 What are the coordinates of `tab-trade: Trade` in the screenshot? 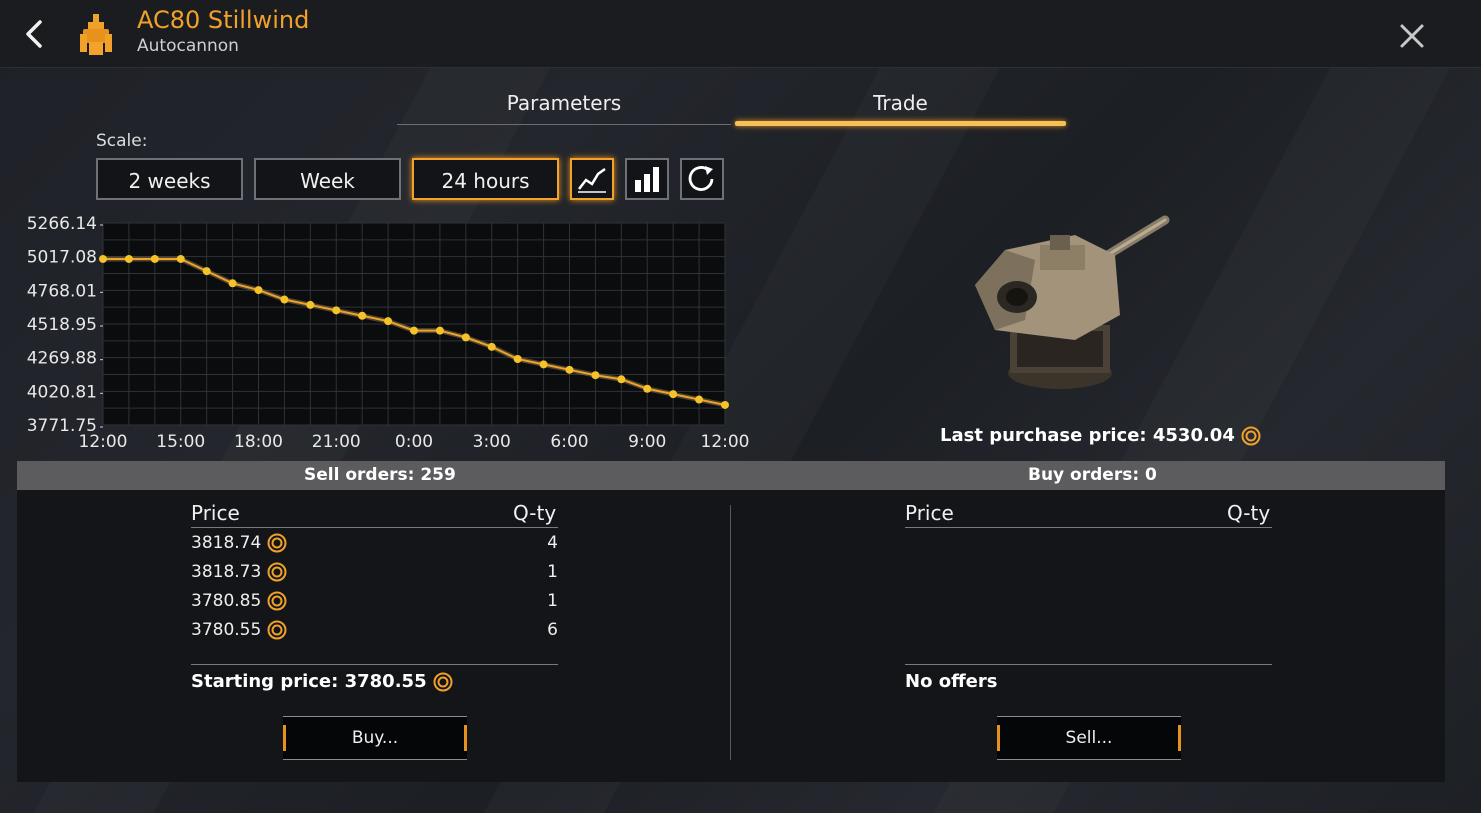 It's located at (900, 107).